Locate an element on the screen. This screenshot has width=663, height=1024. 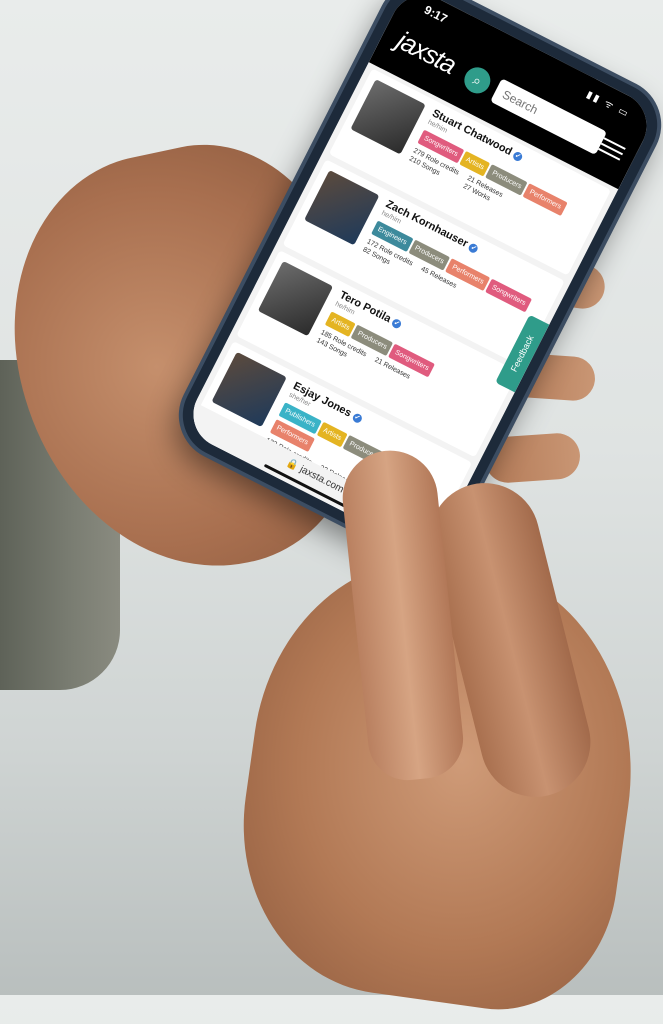
app-logo: jaxsta is located at coordinates (426, 53).